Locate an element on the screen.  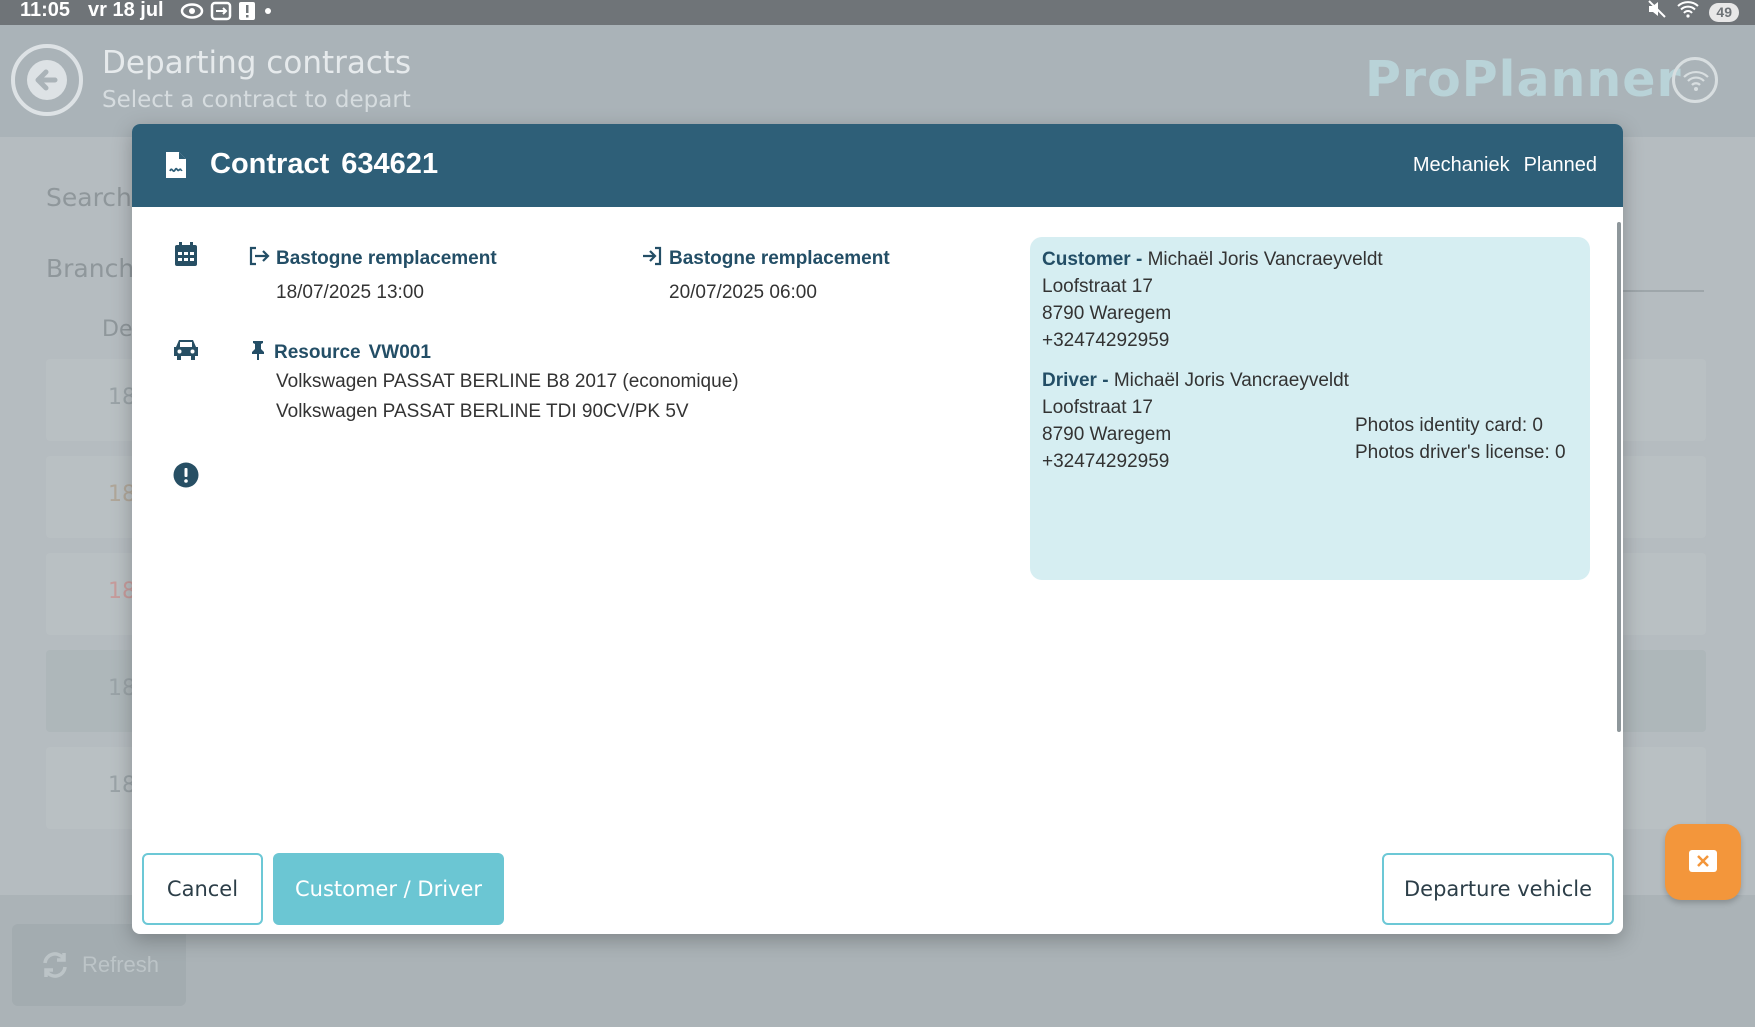
driver-role: Driver - is located at coordinates (1075, 380).